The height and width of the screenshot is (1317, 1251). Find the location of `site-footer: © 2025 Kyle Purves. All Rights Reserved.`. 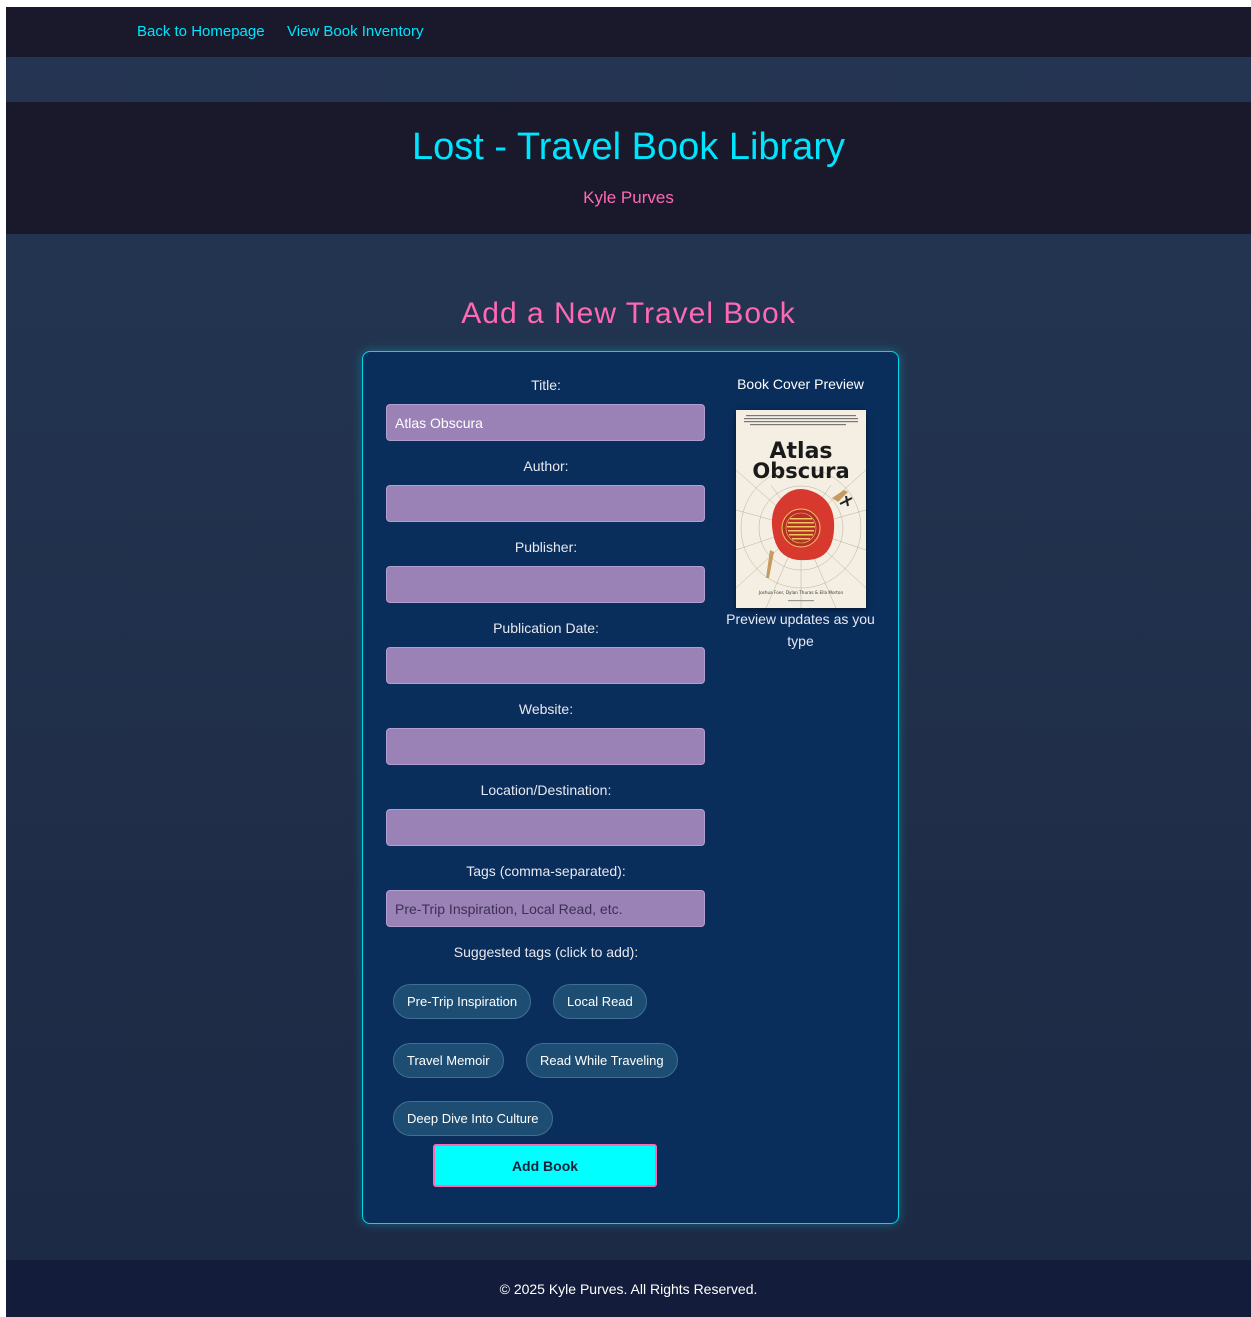

site-footer: © 2025 Kyle Purves. All Rights Reserved. is located at coordinates (628, 1288).